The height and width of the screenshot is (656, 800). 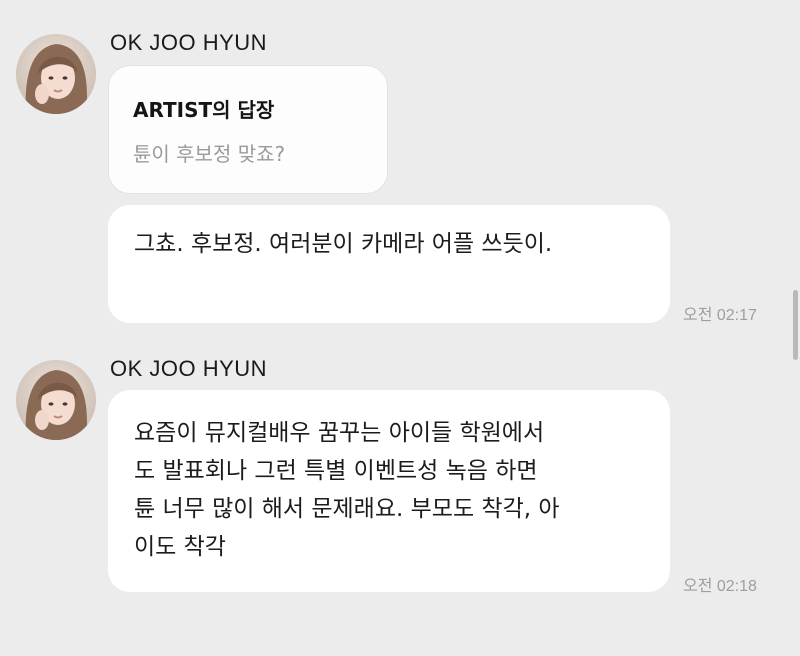 What do you see at coordinates (389, 264) in the screenshot?
I see `message-bubble: 그쵸. 후보정. 여러분이 카메라 어플 쓰듯이.` at bounding box center [389, 264].